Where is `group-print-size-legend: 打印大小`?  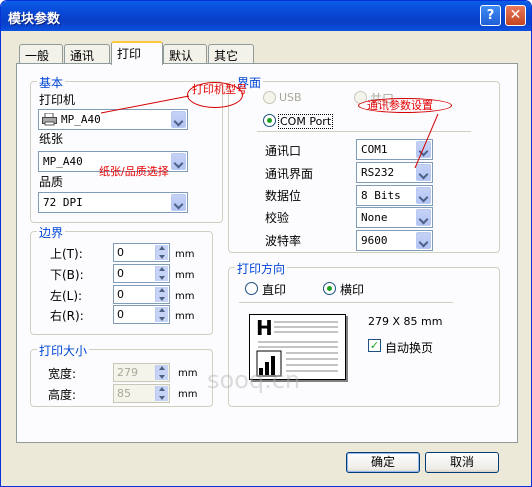 group-print-size-legend: 打印大小 is located at coordinates (63, 350).